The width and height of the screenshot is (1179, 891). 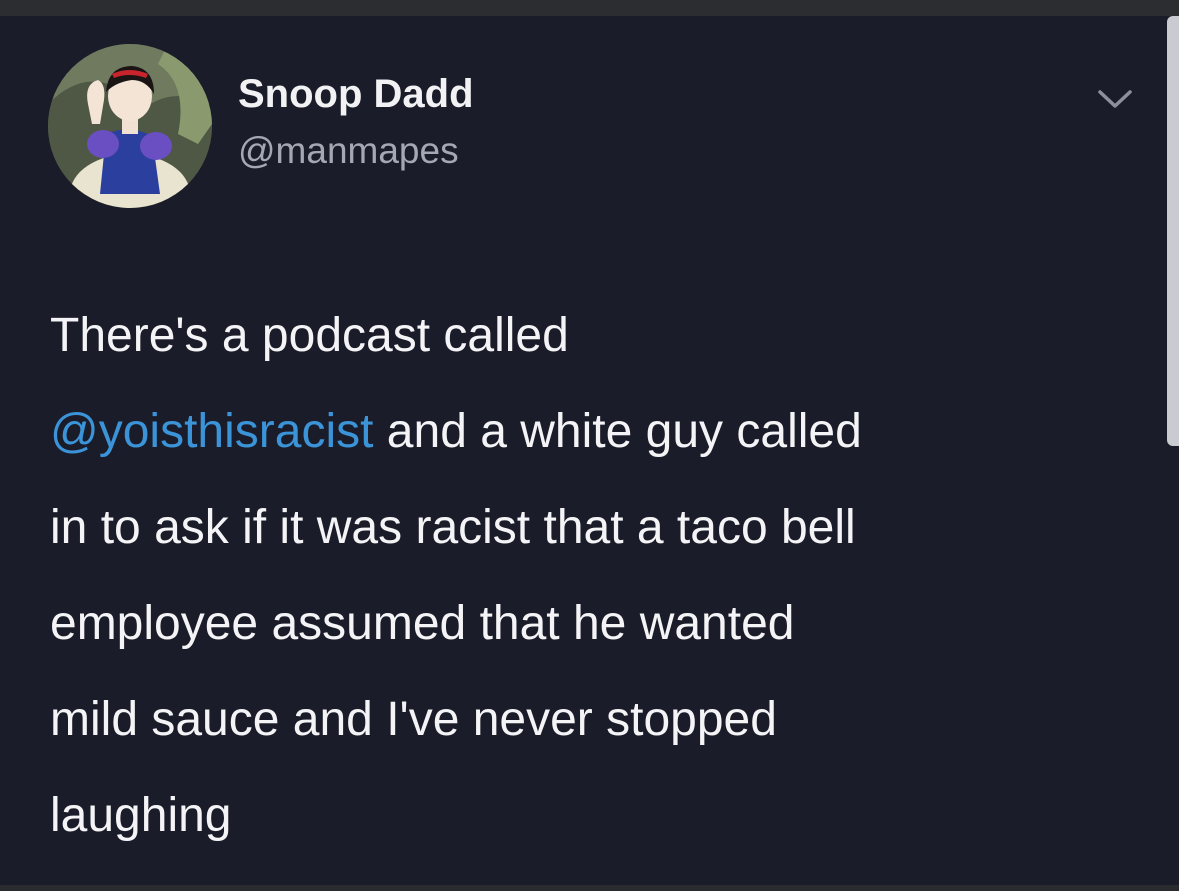 I want to click on avatar, so click(x=130, y=126).